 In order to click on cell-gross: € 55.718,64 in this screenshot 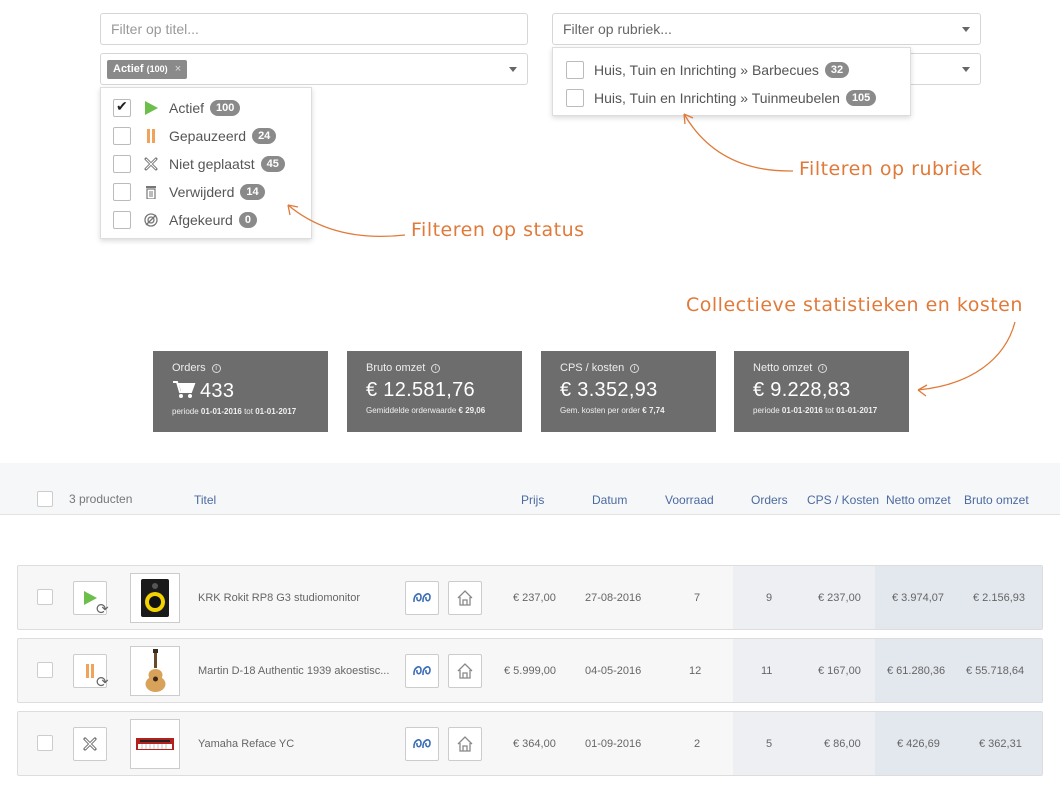, I will do `click(995, 671)`.